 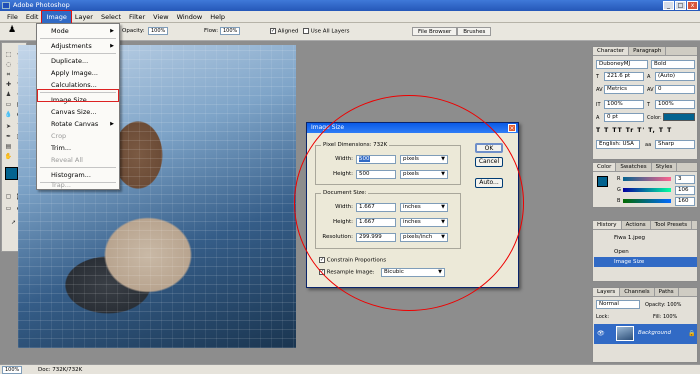 I want to click on menu-item-adjustments: Adjustments ▶, so click(x=78, y=46).